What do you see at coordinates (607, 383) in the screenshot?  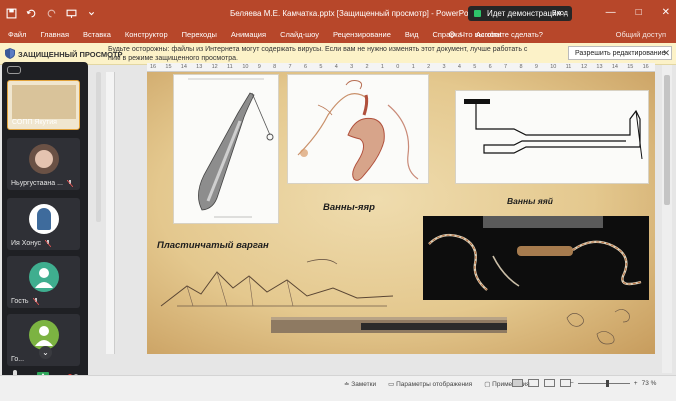 I see `zoom-slider-knob` at bounding box center [607, 383].